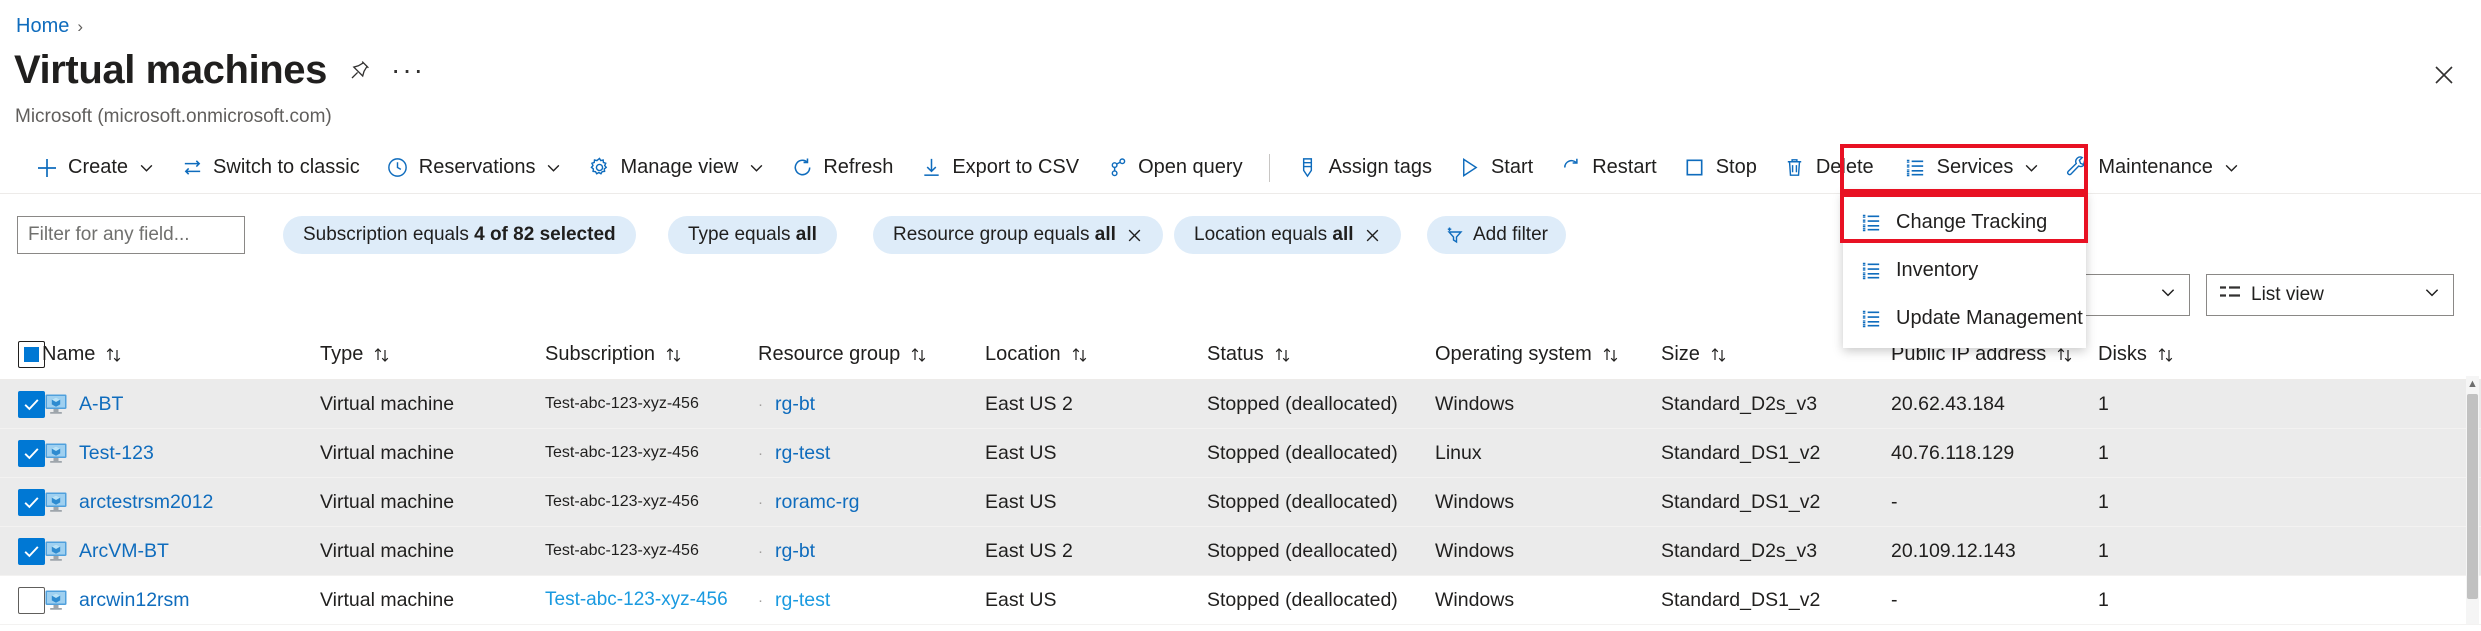 The image size is (2481, 631). What do you see at coordinates (181, 551) in the screenshot?
I see `cell-name: ArcVM-BT` at bounding box center [181, 551].